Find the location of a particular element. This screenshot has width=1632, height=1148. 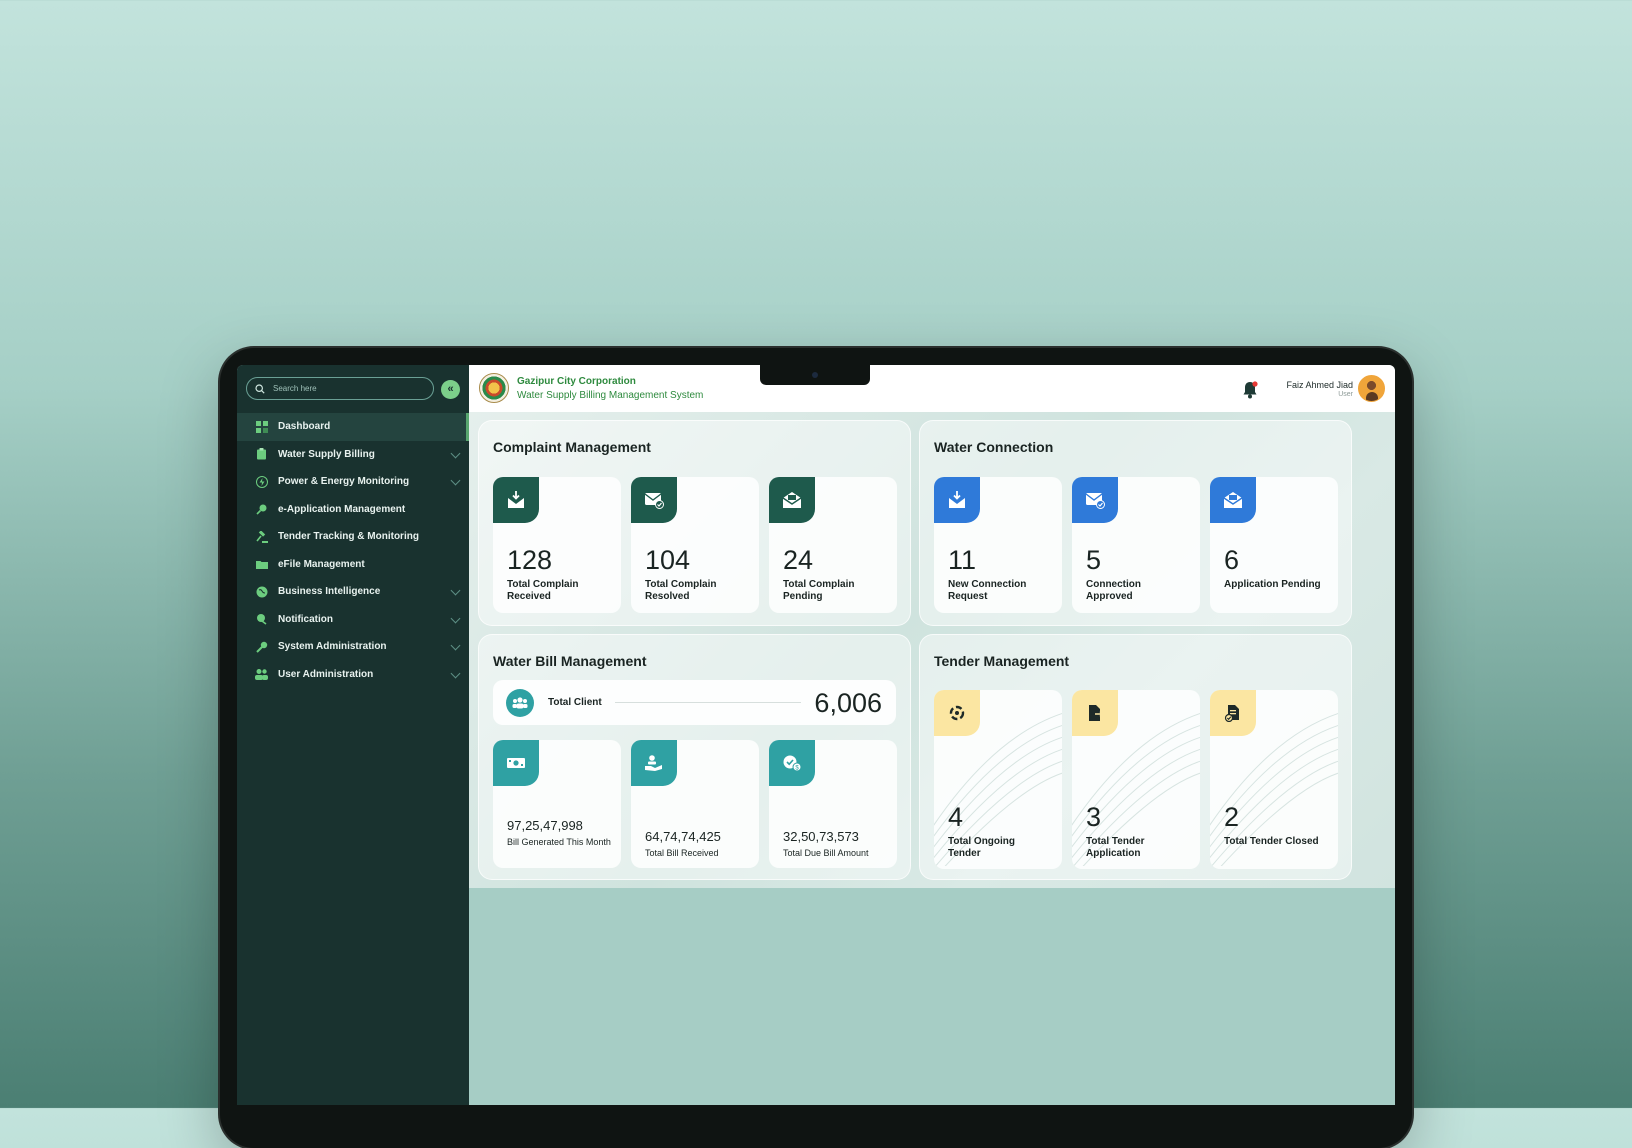

cash-icon is located at coordinates (516, 763).